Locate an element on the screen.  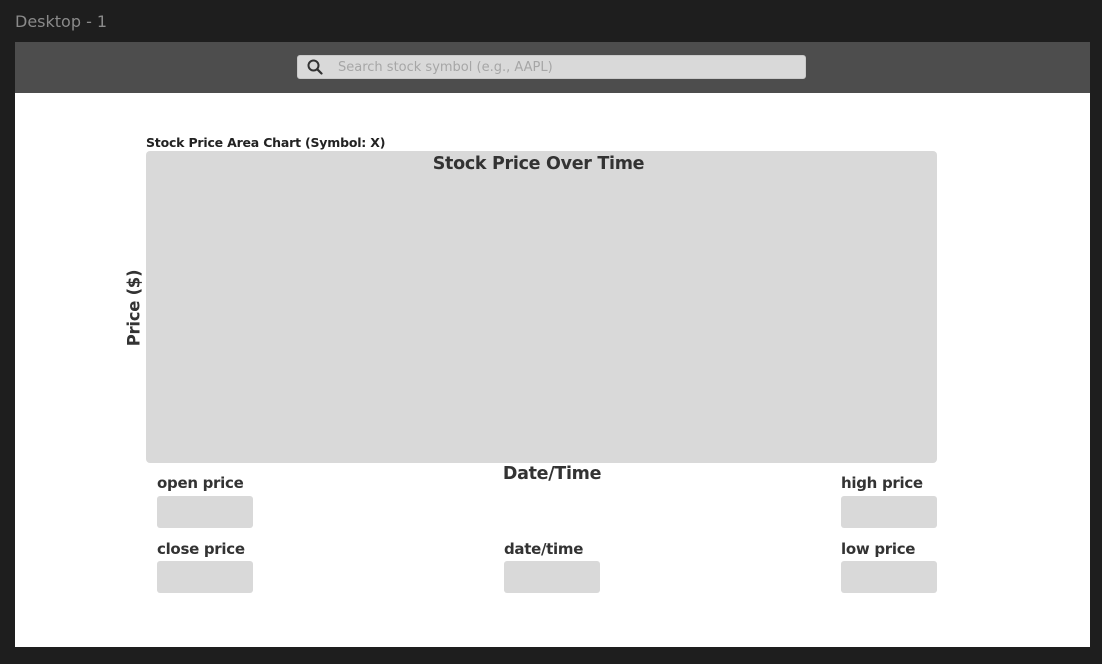
date-time-label: date/time is located at coordinates (544, 549).